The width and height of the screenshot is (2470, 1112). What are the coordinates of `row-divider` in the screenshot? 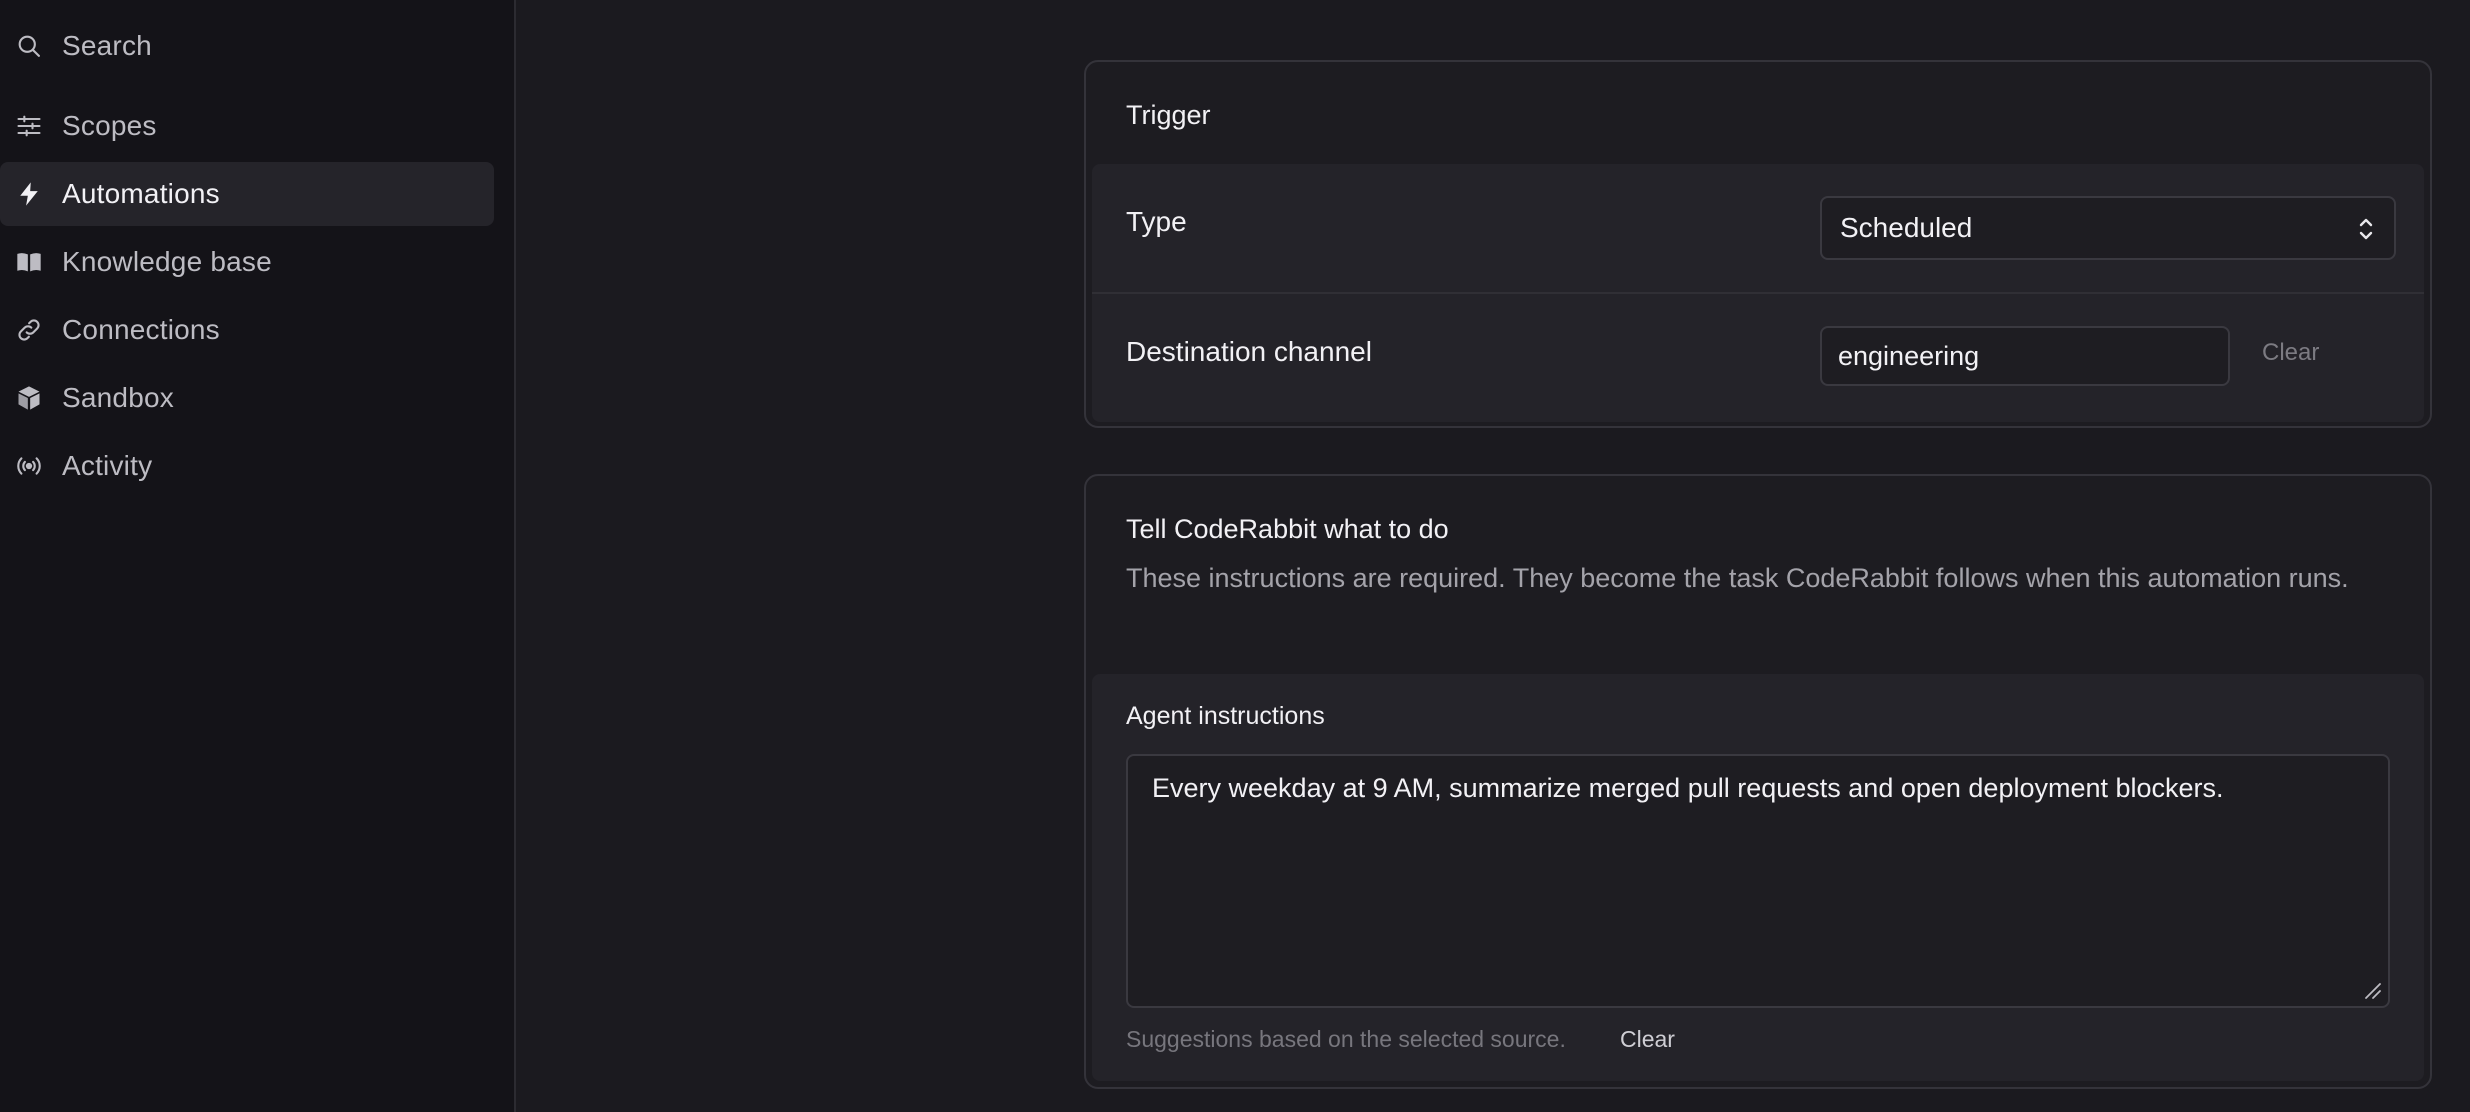 It's located at (1758, 293).